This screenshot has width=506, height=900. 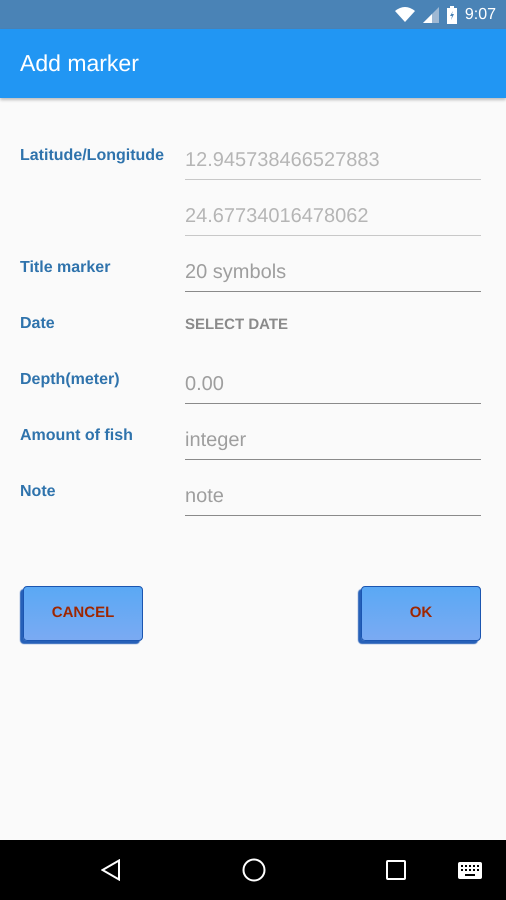 What do you see at coordinates (333, 498) in the screenshot?
I see `input-field: note` at bounding box center [333, 498].